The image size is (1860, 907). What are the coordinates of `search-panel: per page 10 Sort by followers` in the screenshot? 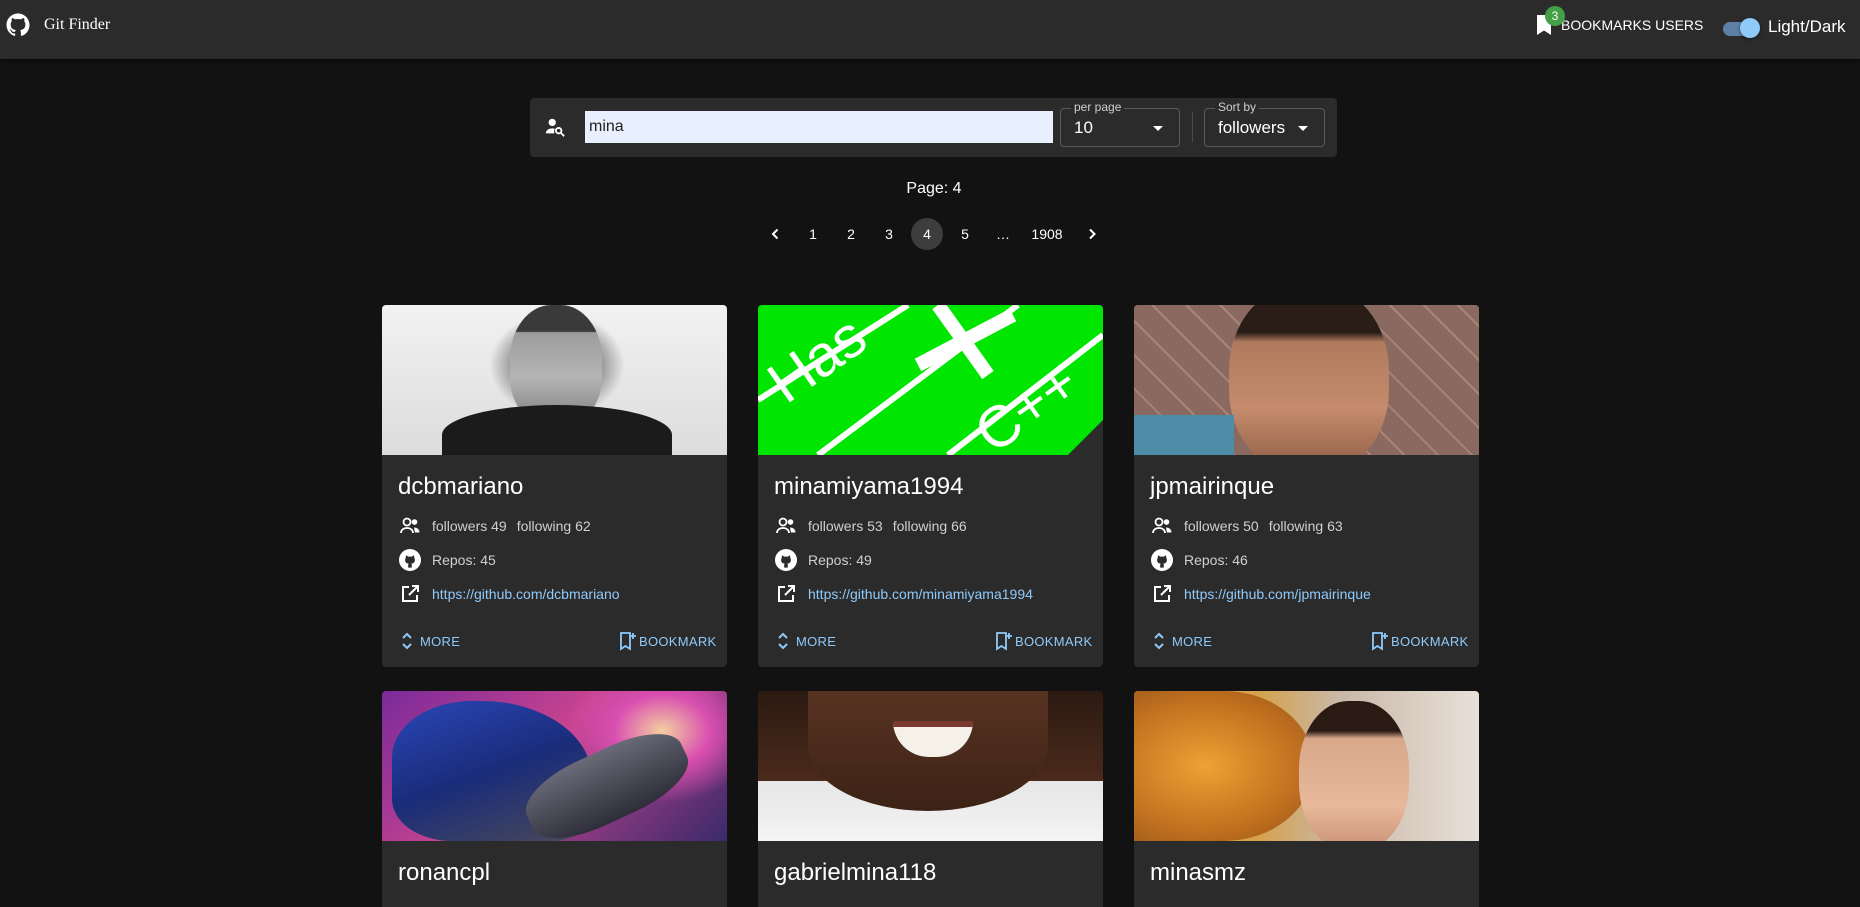 It's located at (933, 127).